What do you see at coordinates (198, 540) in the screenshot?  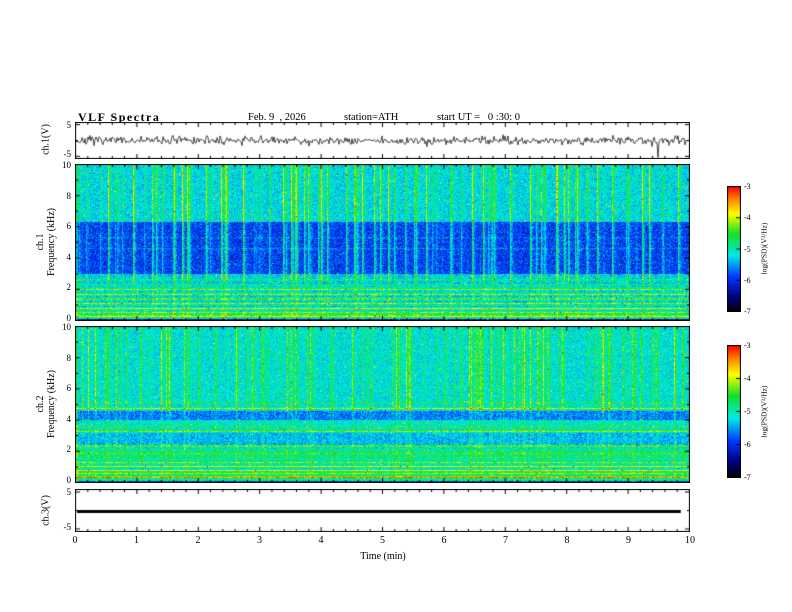 I see `x-tick-label: 2` at bounding box center [198, 540].